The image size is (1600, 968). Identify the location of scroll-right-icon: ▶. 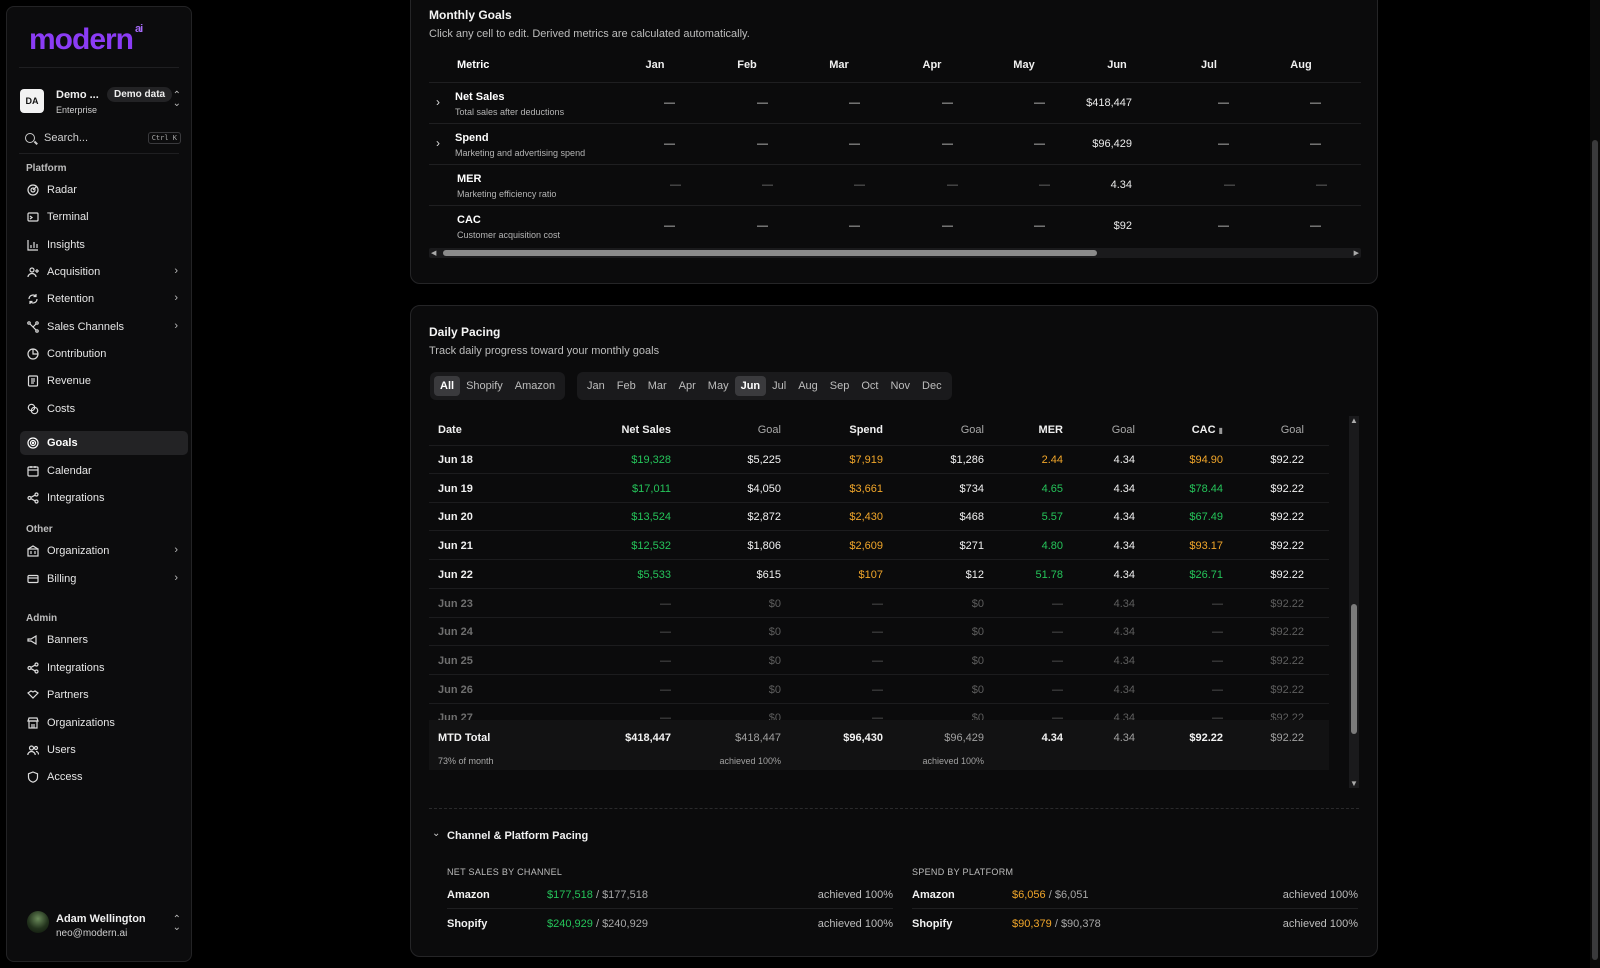
(1356, 253).